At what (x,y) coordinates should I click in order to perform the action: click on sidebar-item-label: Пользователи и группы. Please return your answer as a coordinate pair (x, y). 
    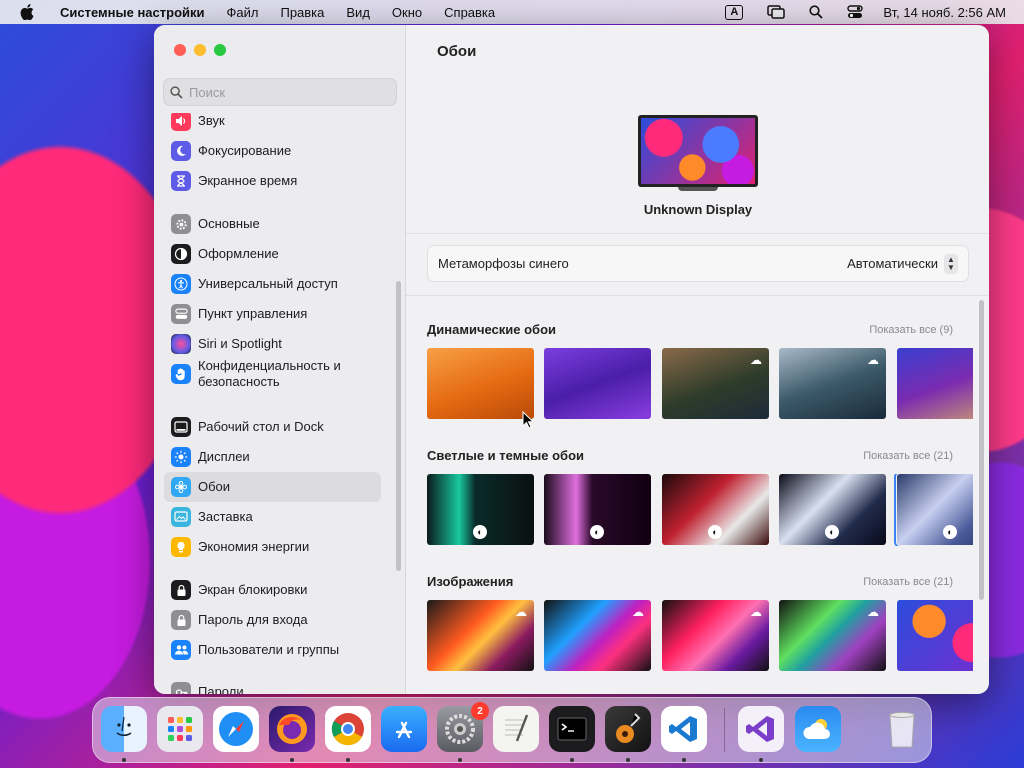
    Looking at the image, I should click on (269, 649).